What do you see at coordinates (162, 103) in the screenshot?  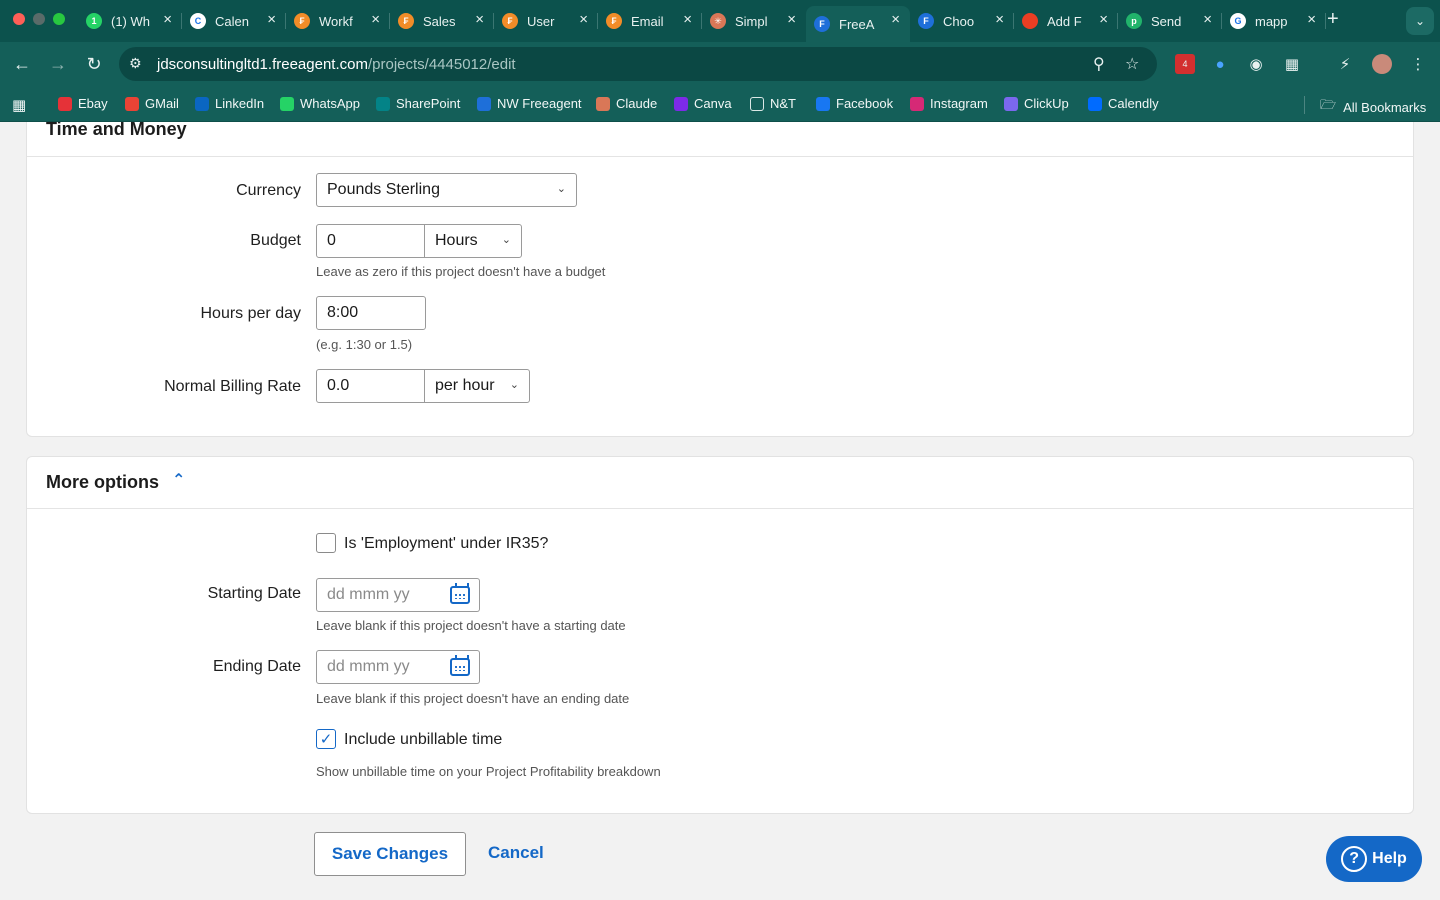 I see `bookmark-label: GMail` at bounding box center [162, 103].